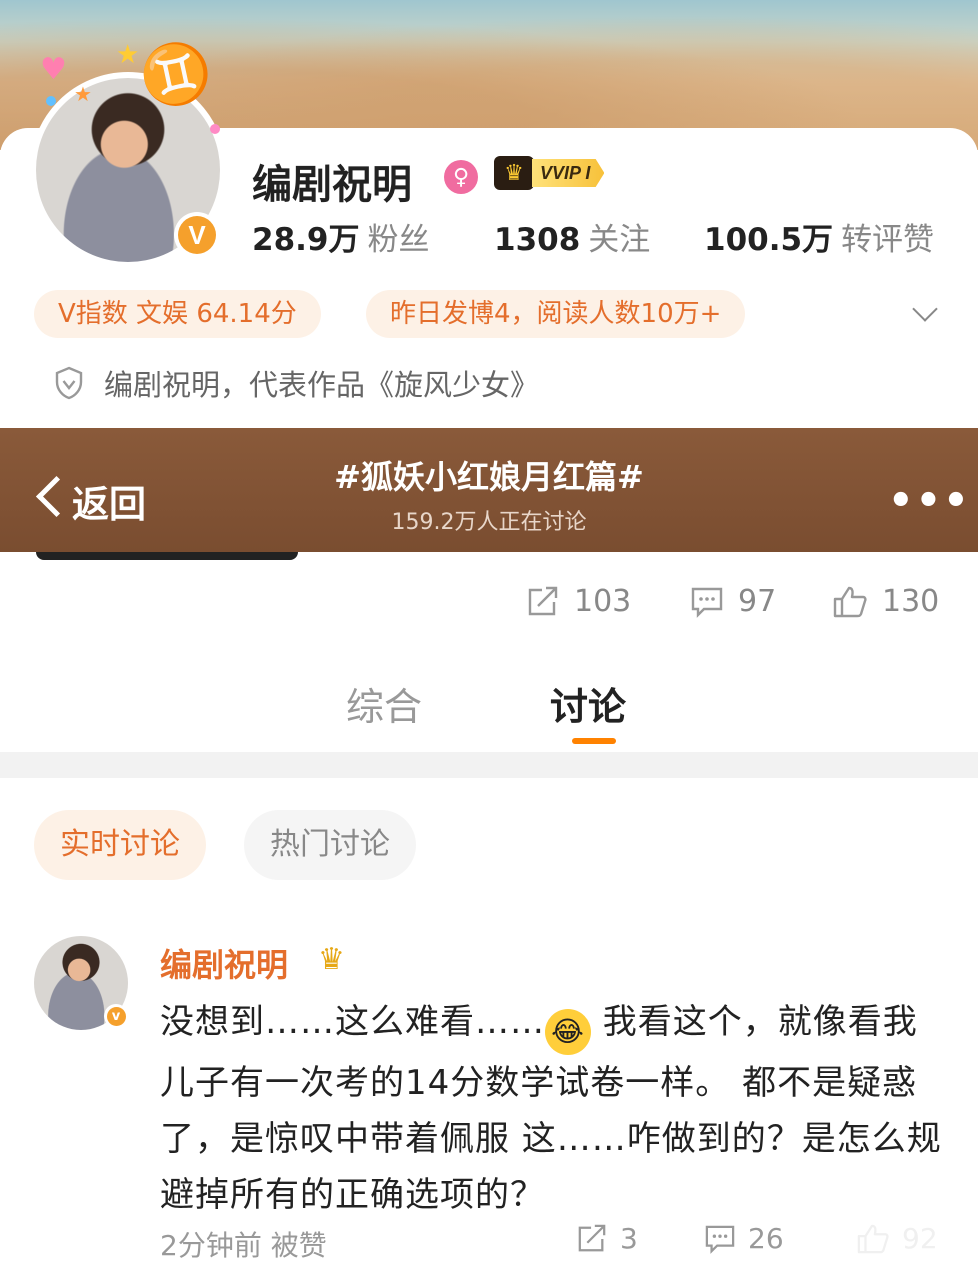  What do you see at coordinates (537, 240) in the screenshot?
I see `following-count: 1308` at bounding box center [537, 240].